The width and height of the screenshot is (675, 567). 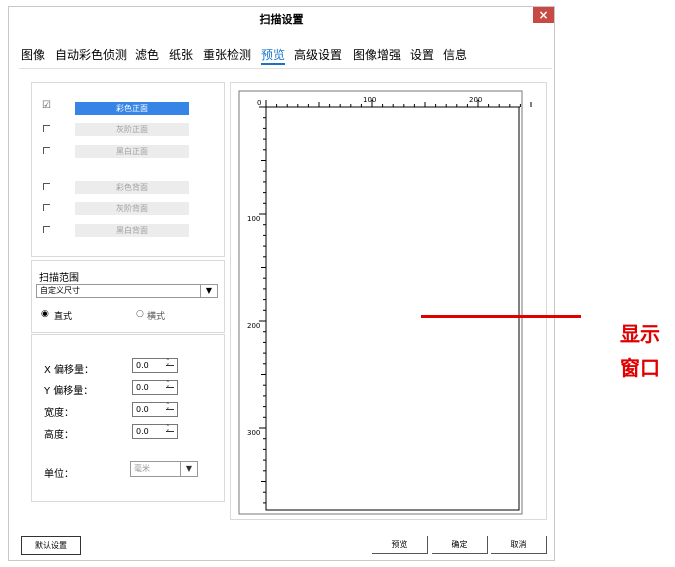 I want to click on unit-label: 单位：, so click(x=59, y=474).